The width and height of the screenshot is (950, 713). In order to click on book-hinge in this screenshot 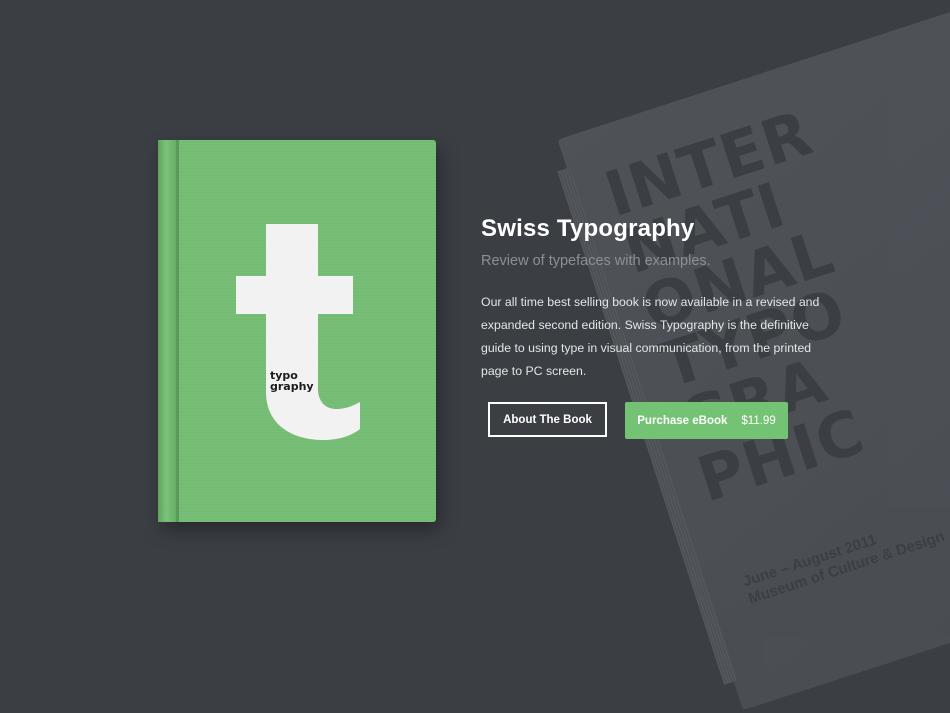, I will do `click(177, 331)`.